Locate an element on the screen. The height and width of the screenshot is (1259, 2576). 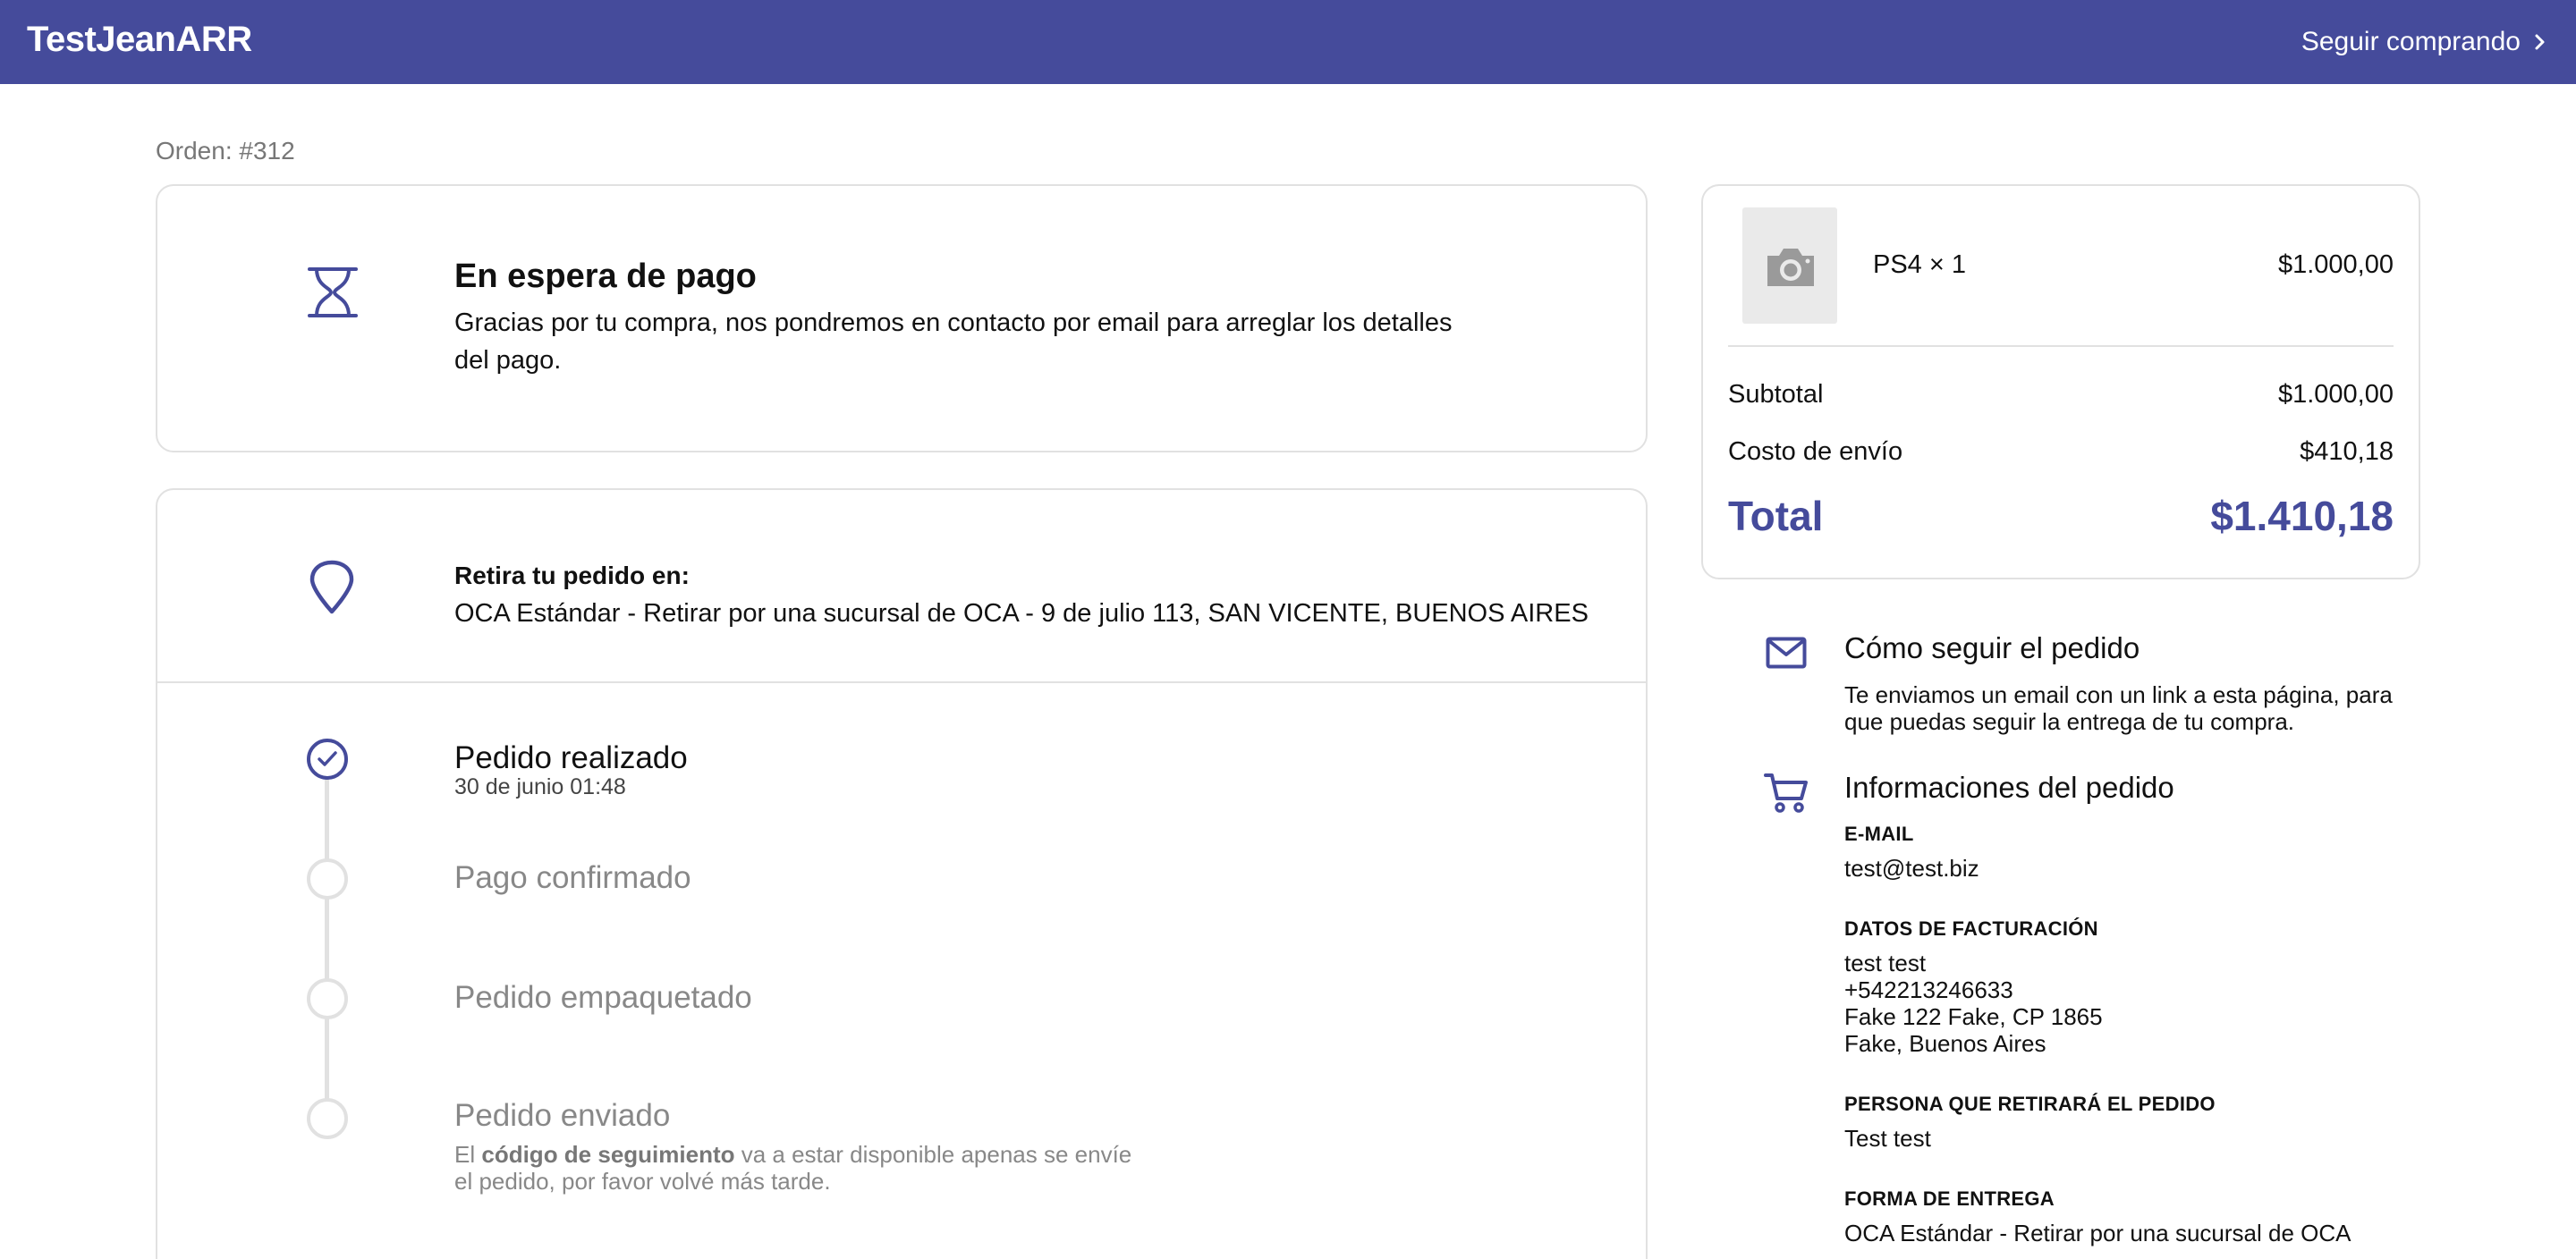
product-thumbnail is located at coordinates (1789, 265).